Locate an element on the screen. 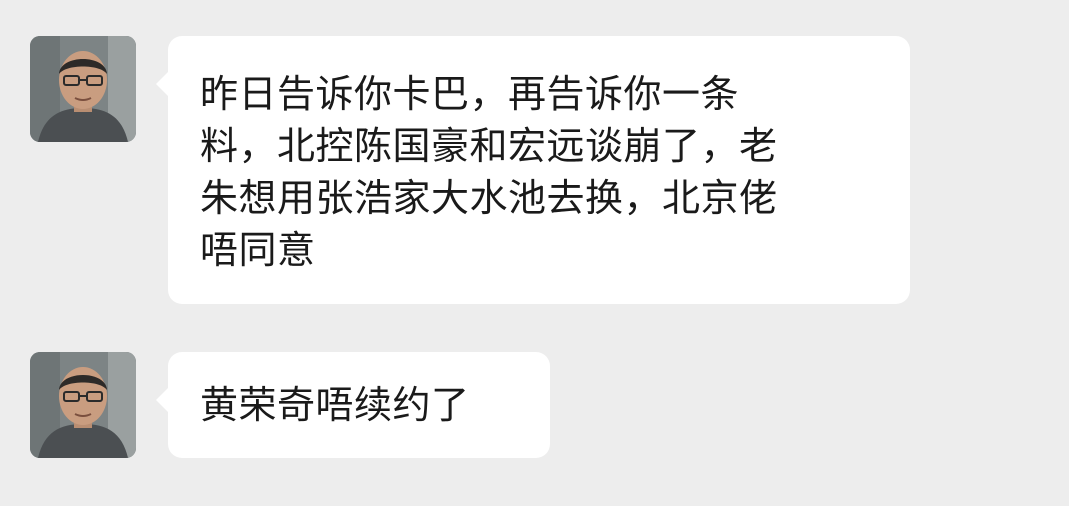 The width and height of the screenshot is (1069, 506). message-text-line: 昨日告诉你卡巴，再告诉你一条 is located at coordinates (470, 94).